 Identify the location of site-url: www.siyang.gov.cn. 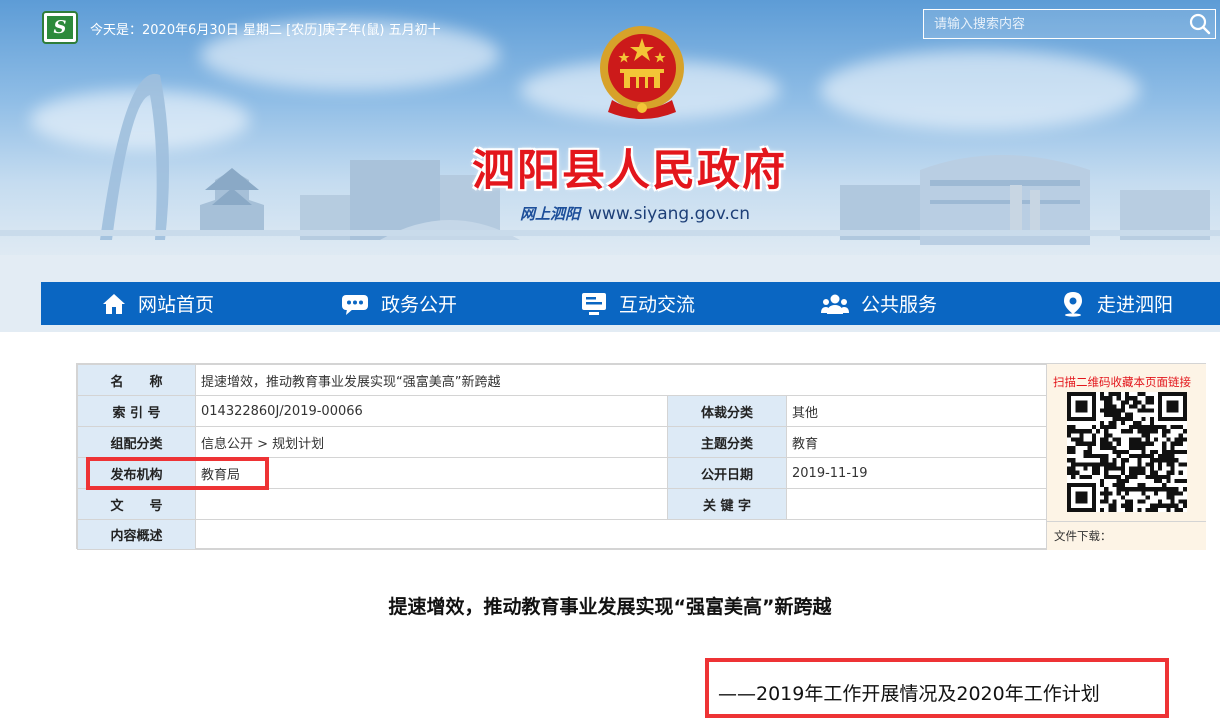
(669, 214).